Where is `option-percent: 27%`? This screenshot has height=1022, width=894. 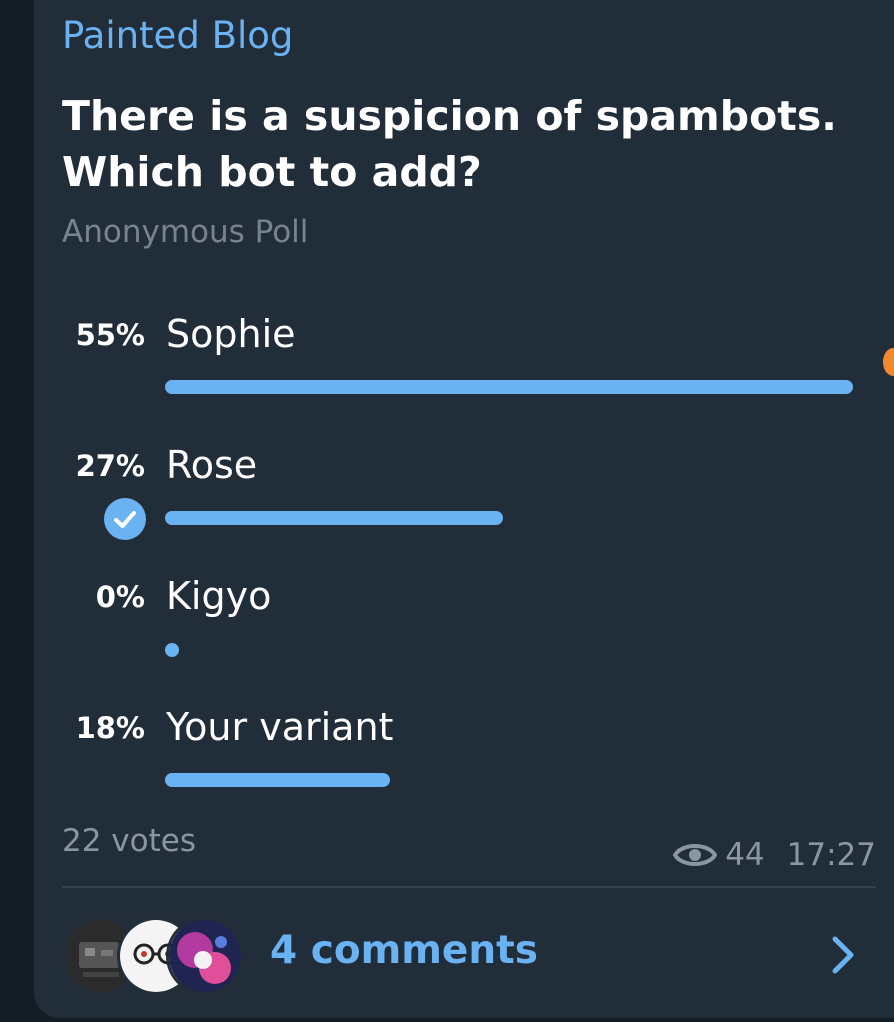 option-percent: 27% is located at coordinates (110, 466).